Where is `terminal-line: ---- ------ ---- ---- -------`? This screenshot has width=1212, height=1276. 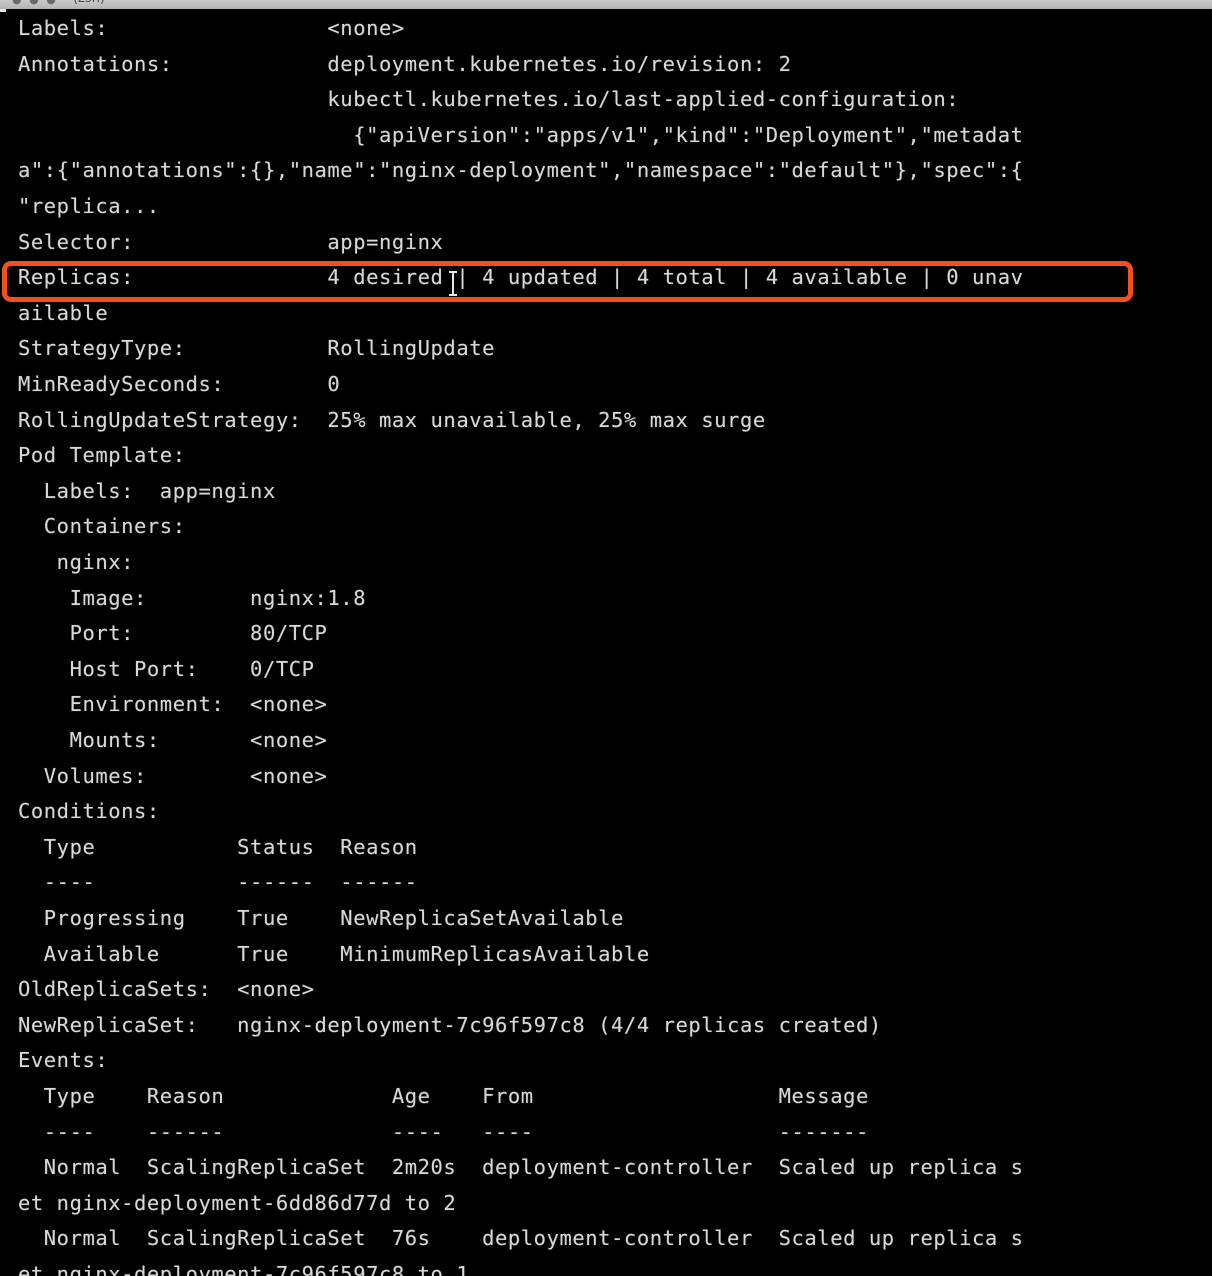 terminal-line: ---- ------ ---- ---- ------- is located at coordinates (443, 1131).